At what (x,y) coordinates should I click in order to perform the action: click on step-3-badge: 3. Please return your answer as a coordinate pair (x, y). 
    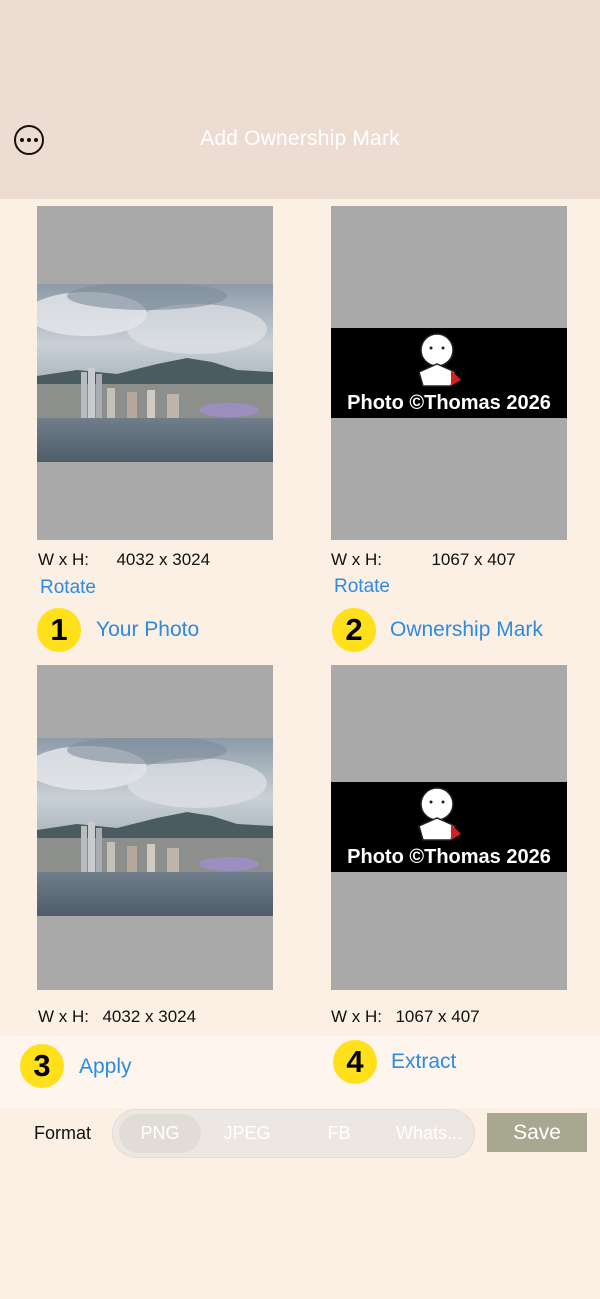
    Looking at the image, I should click on (42, 1066).